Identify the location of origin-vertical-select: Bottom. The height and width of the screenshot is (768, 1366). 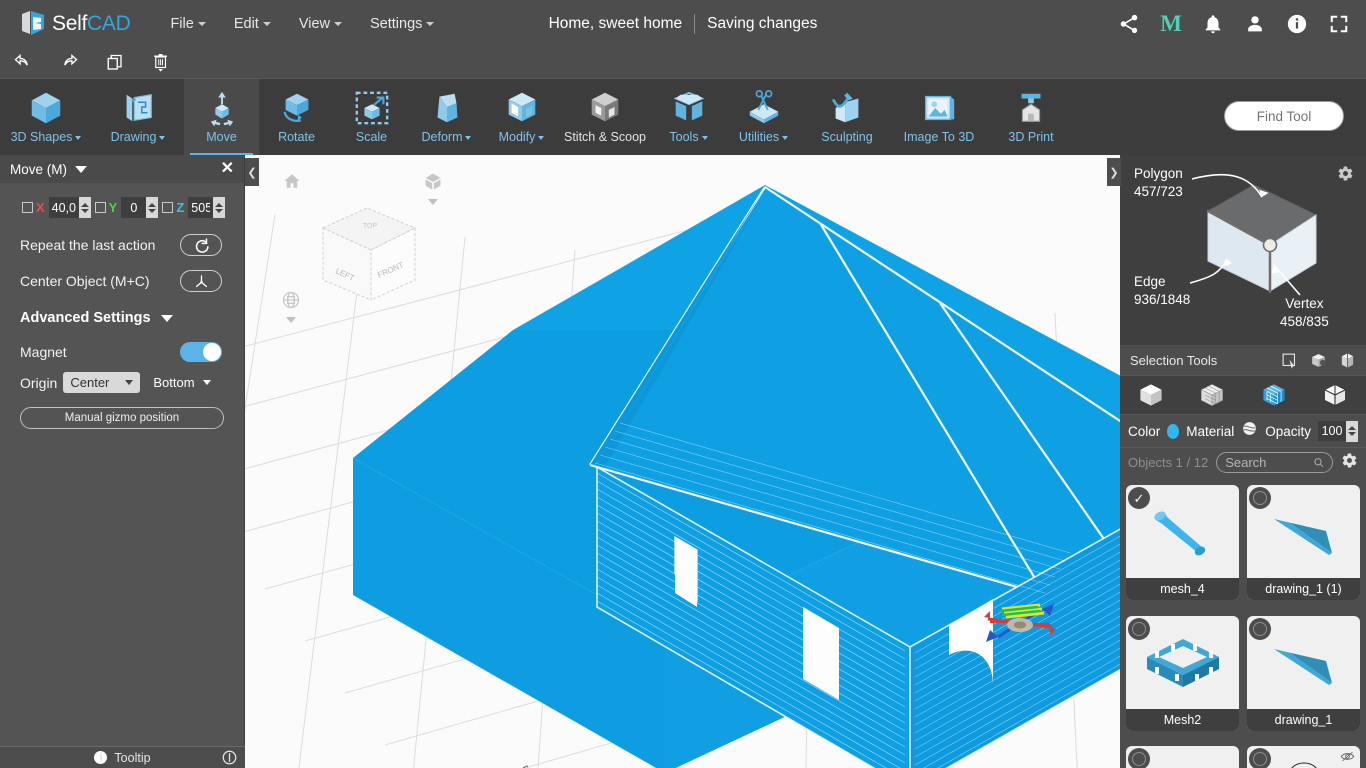
(181, 382).